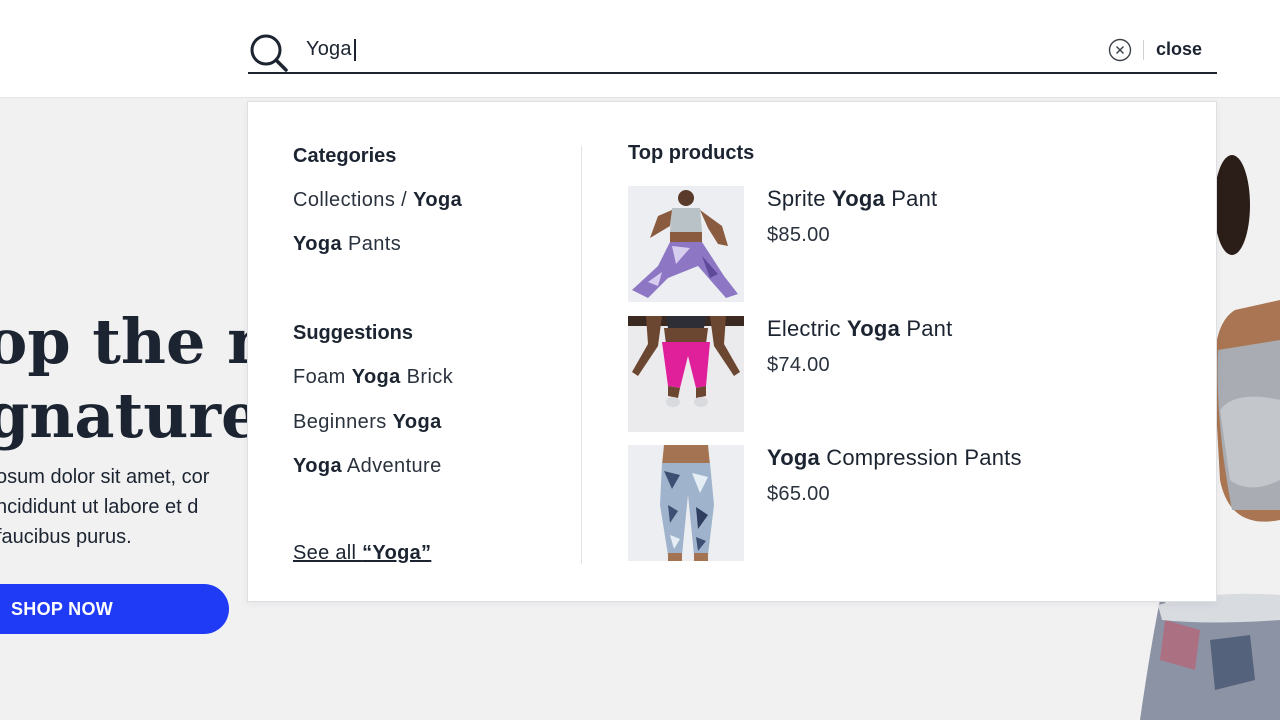 The height and width of the screenshot is (720, 1280). I want to click on search-bar: Yoga close, so click(732, 50).